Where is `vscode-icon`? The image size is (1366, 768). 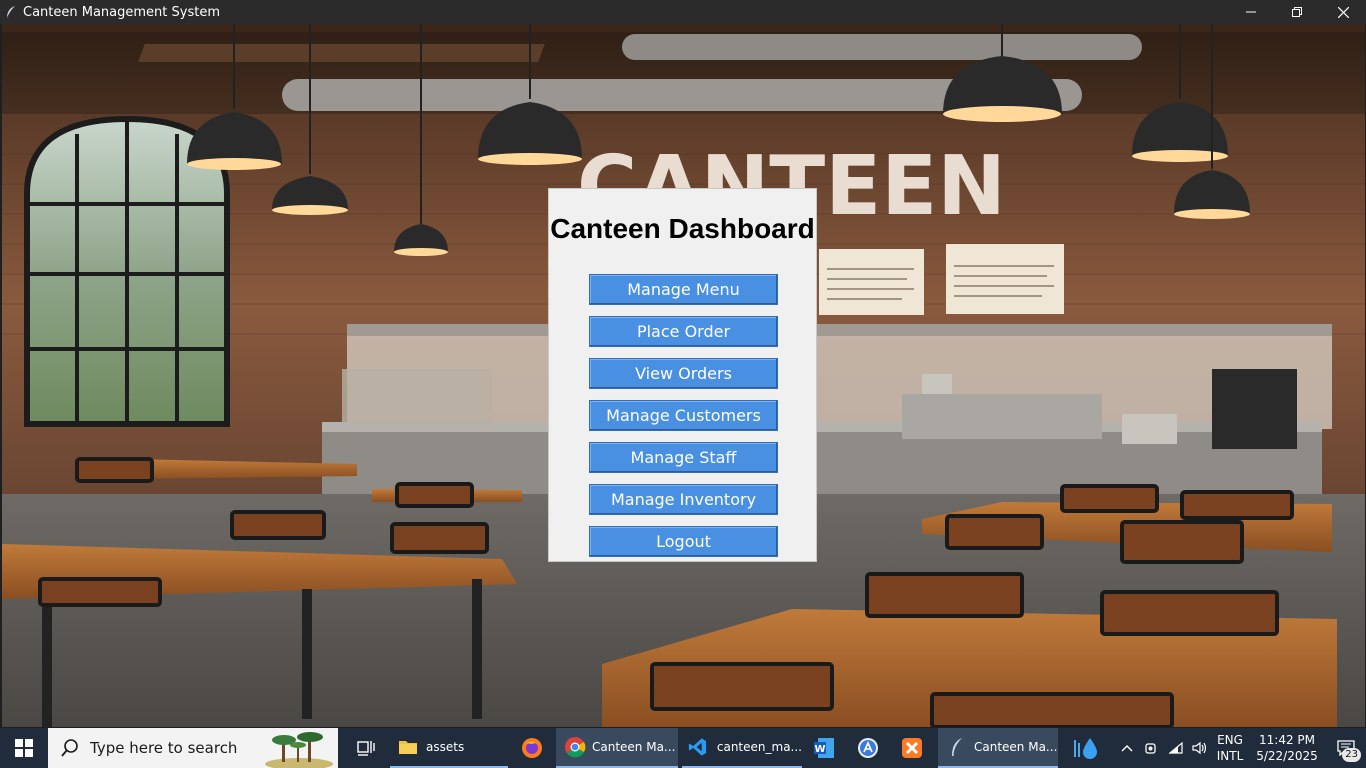
vscode-icon is located at coordinates (697, 747).